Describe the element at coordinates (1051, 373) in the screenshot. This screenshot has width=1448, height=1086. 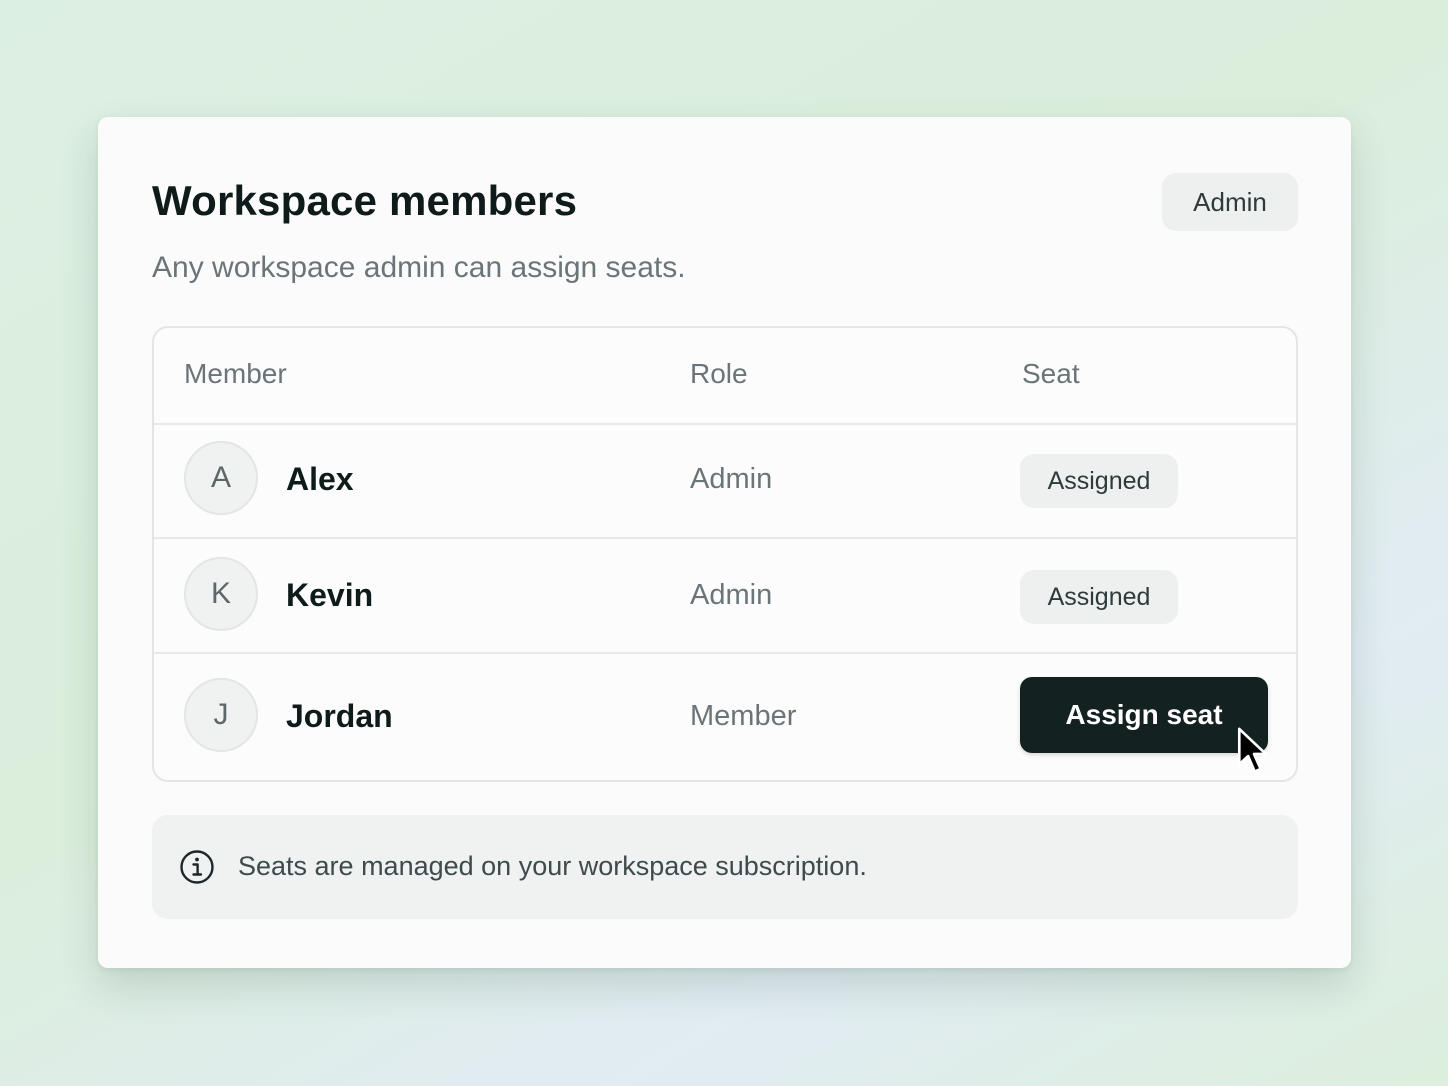
I see `column-header-seat: Seat` at that location.